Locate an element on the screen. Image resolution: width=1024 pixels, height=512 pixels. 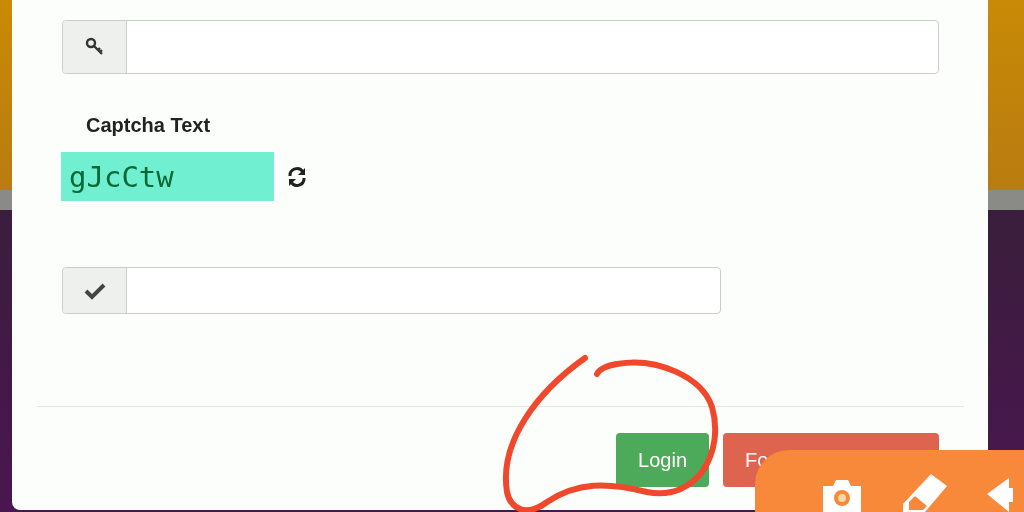
captcha-label: Captcha Text is located at coordinates (149, 126).